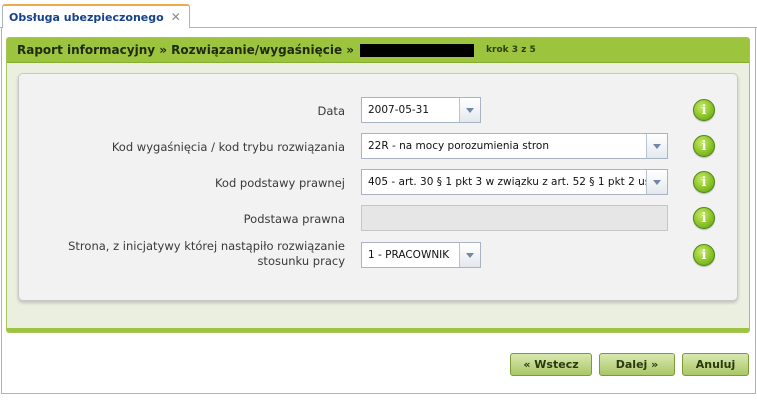  Describe the element at coordinates (514, 218) in the screenshot. I see `podstawa-prawna-field` at that location.